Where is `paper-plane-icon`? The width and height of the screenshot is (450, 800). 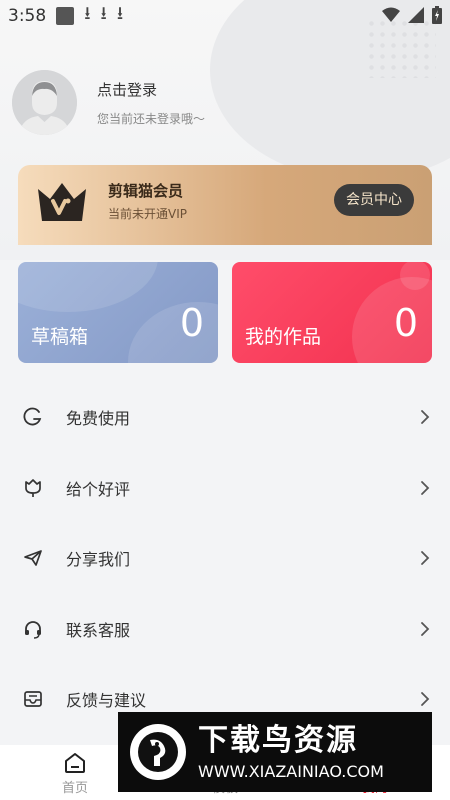 paper-plane-icon is located at coordinates (33, 558).